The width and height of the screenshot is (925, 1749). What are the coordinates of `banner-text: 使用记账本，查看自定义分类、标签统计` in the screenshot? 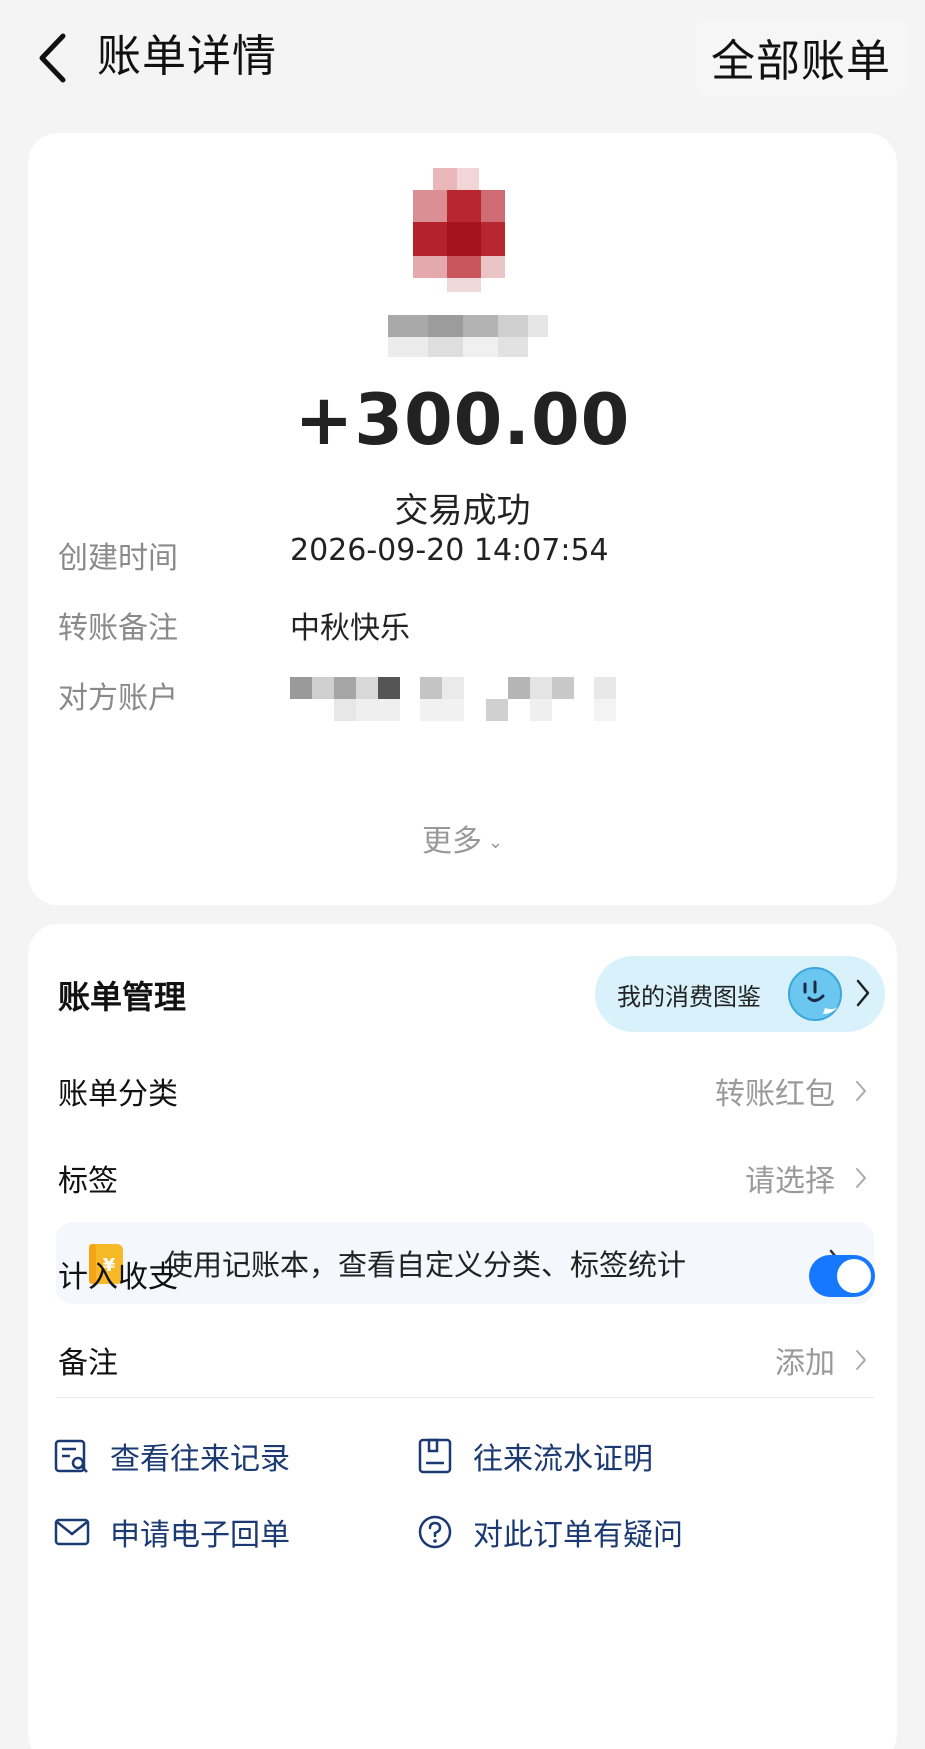 It's located at (425, 1265).